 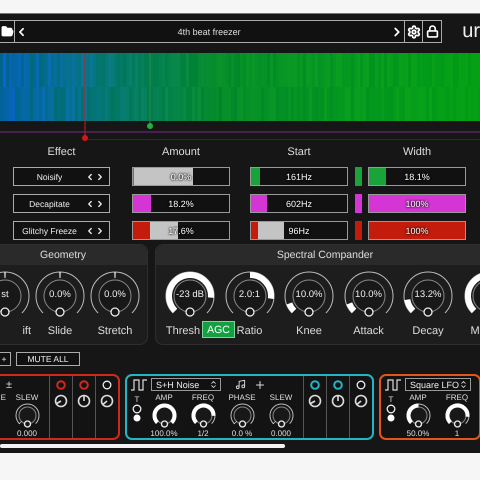 What do you see at coordinates (48, 359) in the screenshot?
I see `mute-all-button: MUTE ALL` at bounding box center [48, 359].